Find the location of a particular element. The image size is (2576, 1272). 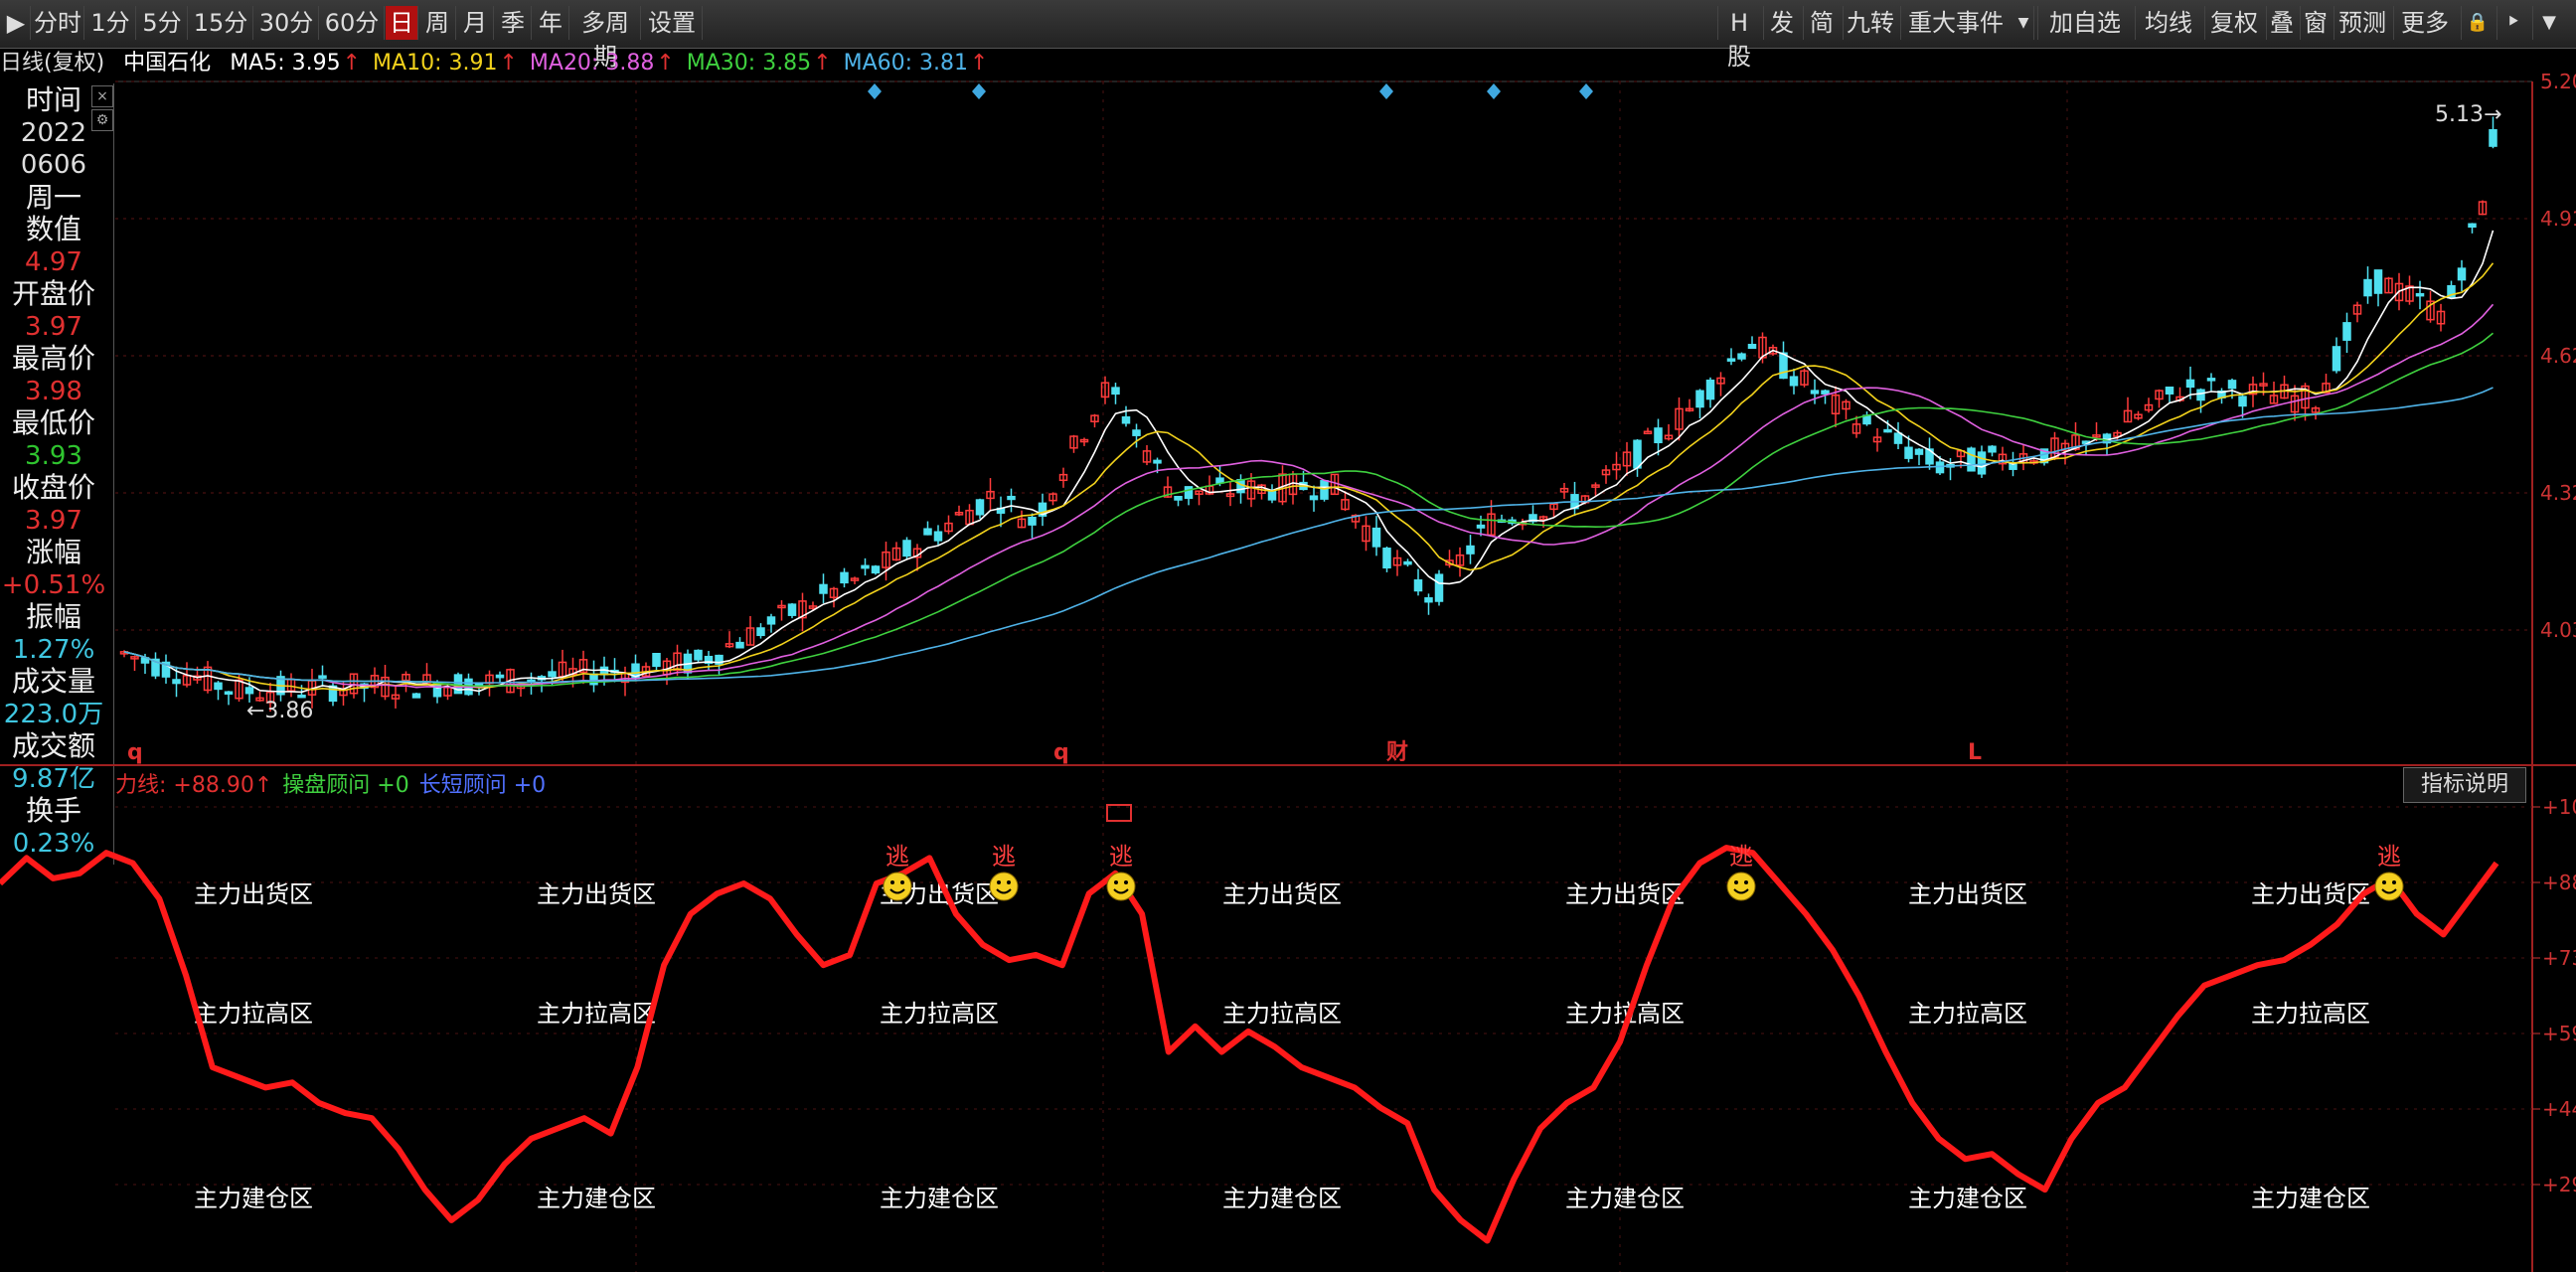

escape-signal-1: 逃 is located at coordinates (1004, 857).